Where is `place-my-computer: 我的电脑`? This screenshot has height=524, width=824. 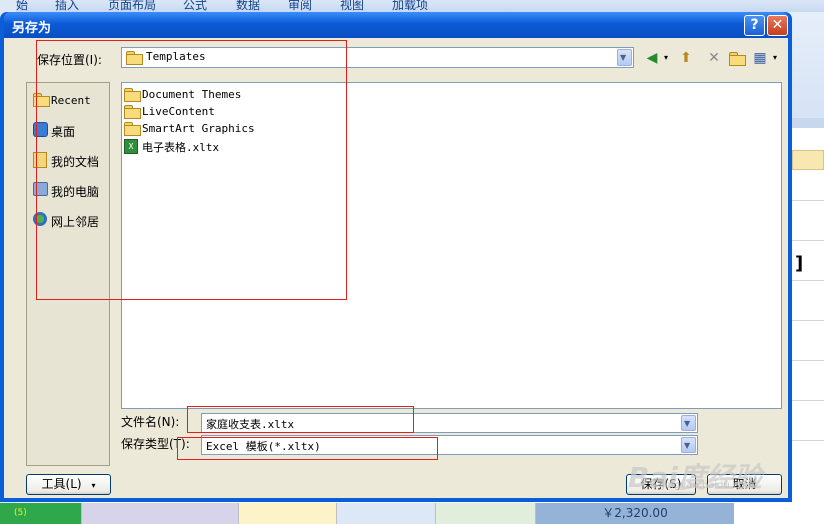
place-my-computer: 我的电脑 is located at coordinates (69, 191).